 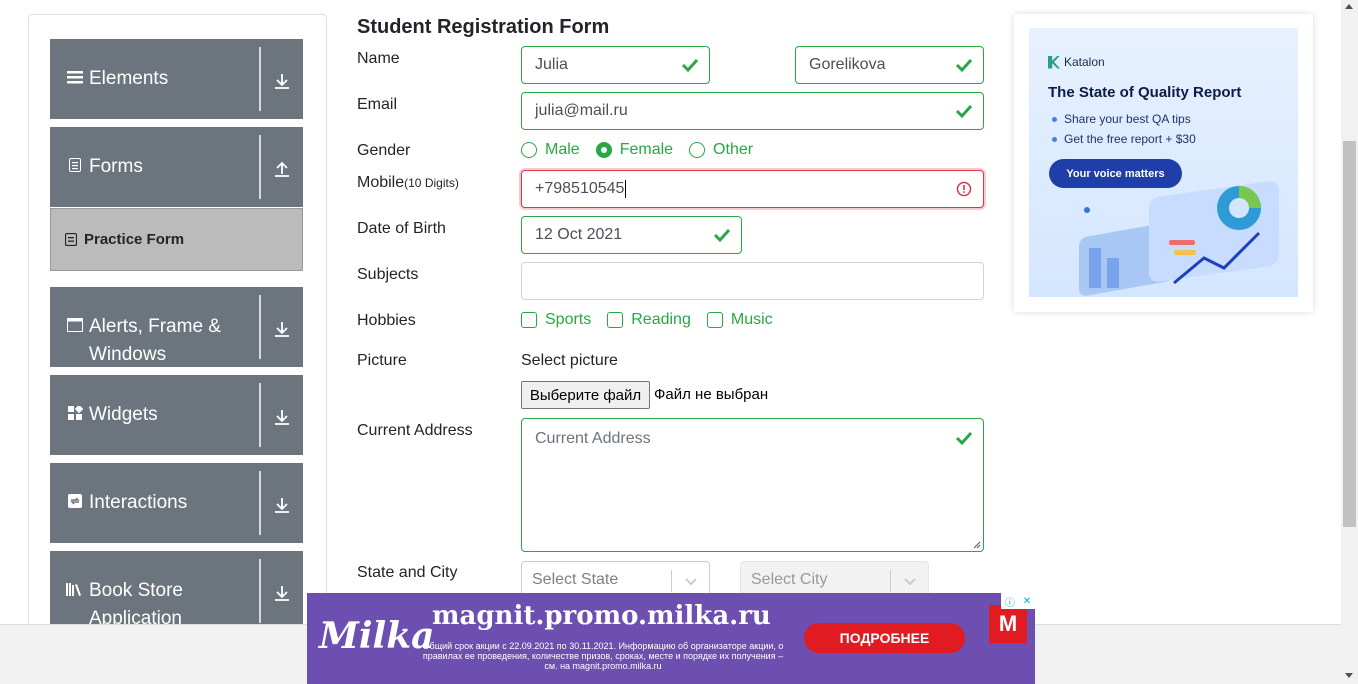 What do you see at coordinates (282, 169) in the screenshot?
I see `up-arrow-icon` at bounding box center [282, 169].